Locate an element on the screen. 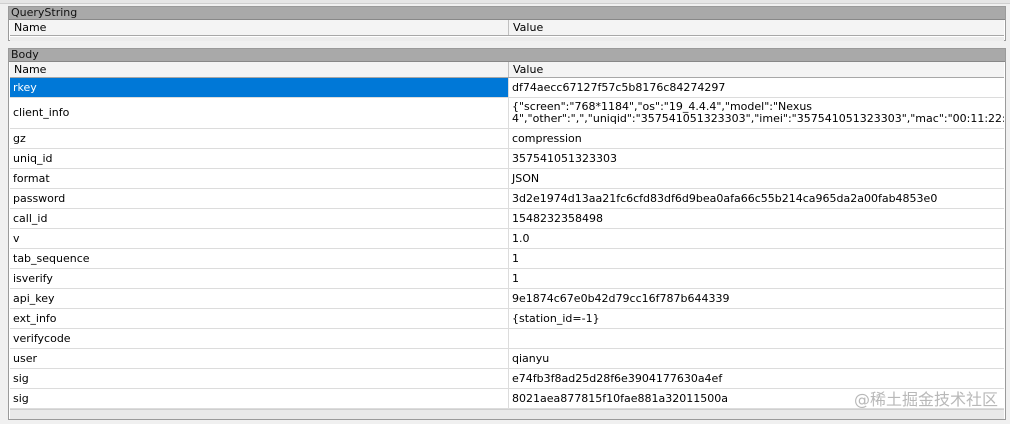  top-toolbar-edge is located at coordinates (505, 2).